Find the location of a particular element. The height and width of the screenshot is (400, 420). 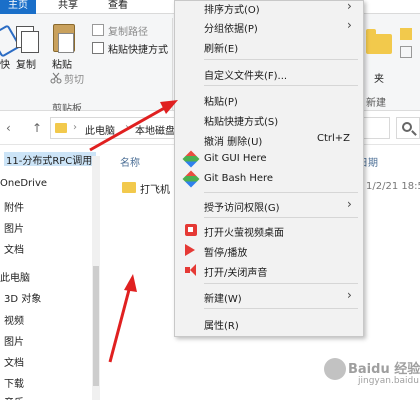

menu-item-group-by: 分组依据(P) › is located at coordinates (269, 26).